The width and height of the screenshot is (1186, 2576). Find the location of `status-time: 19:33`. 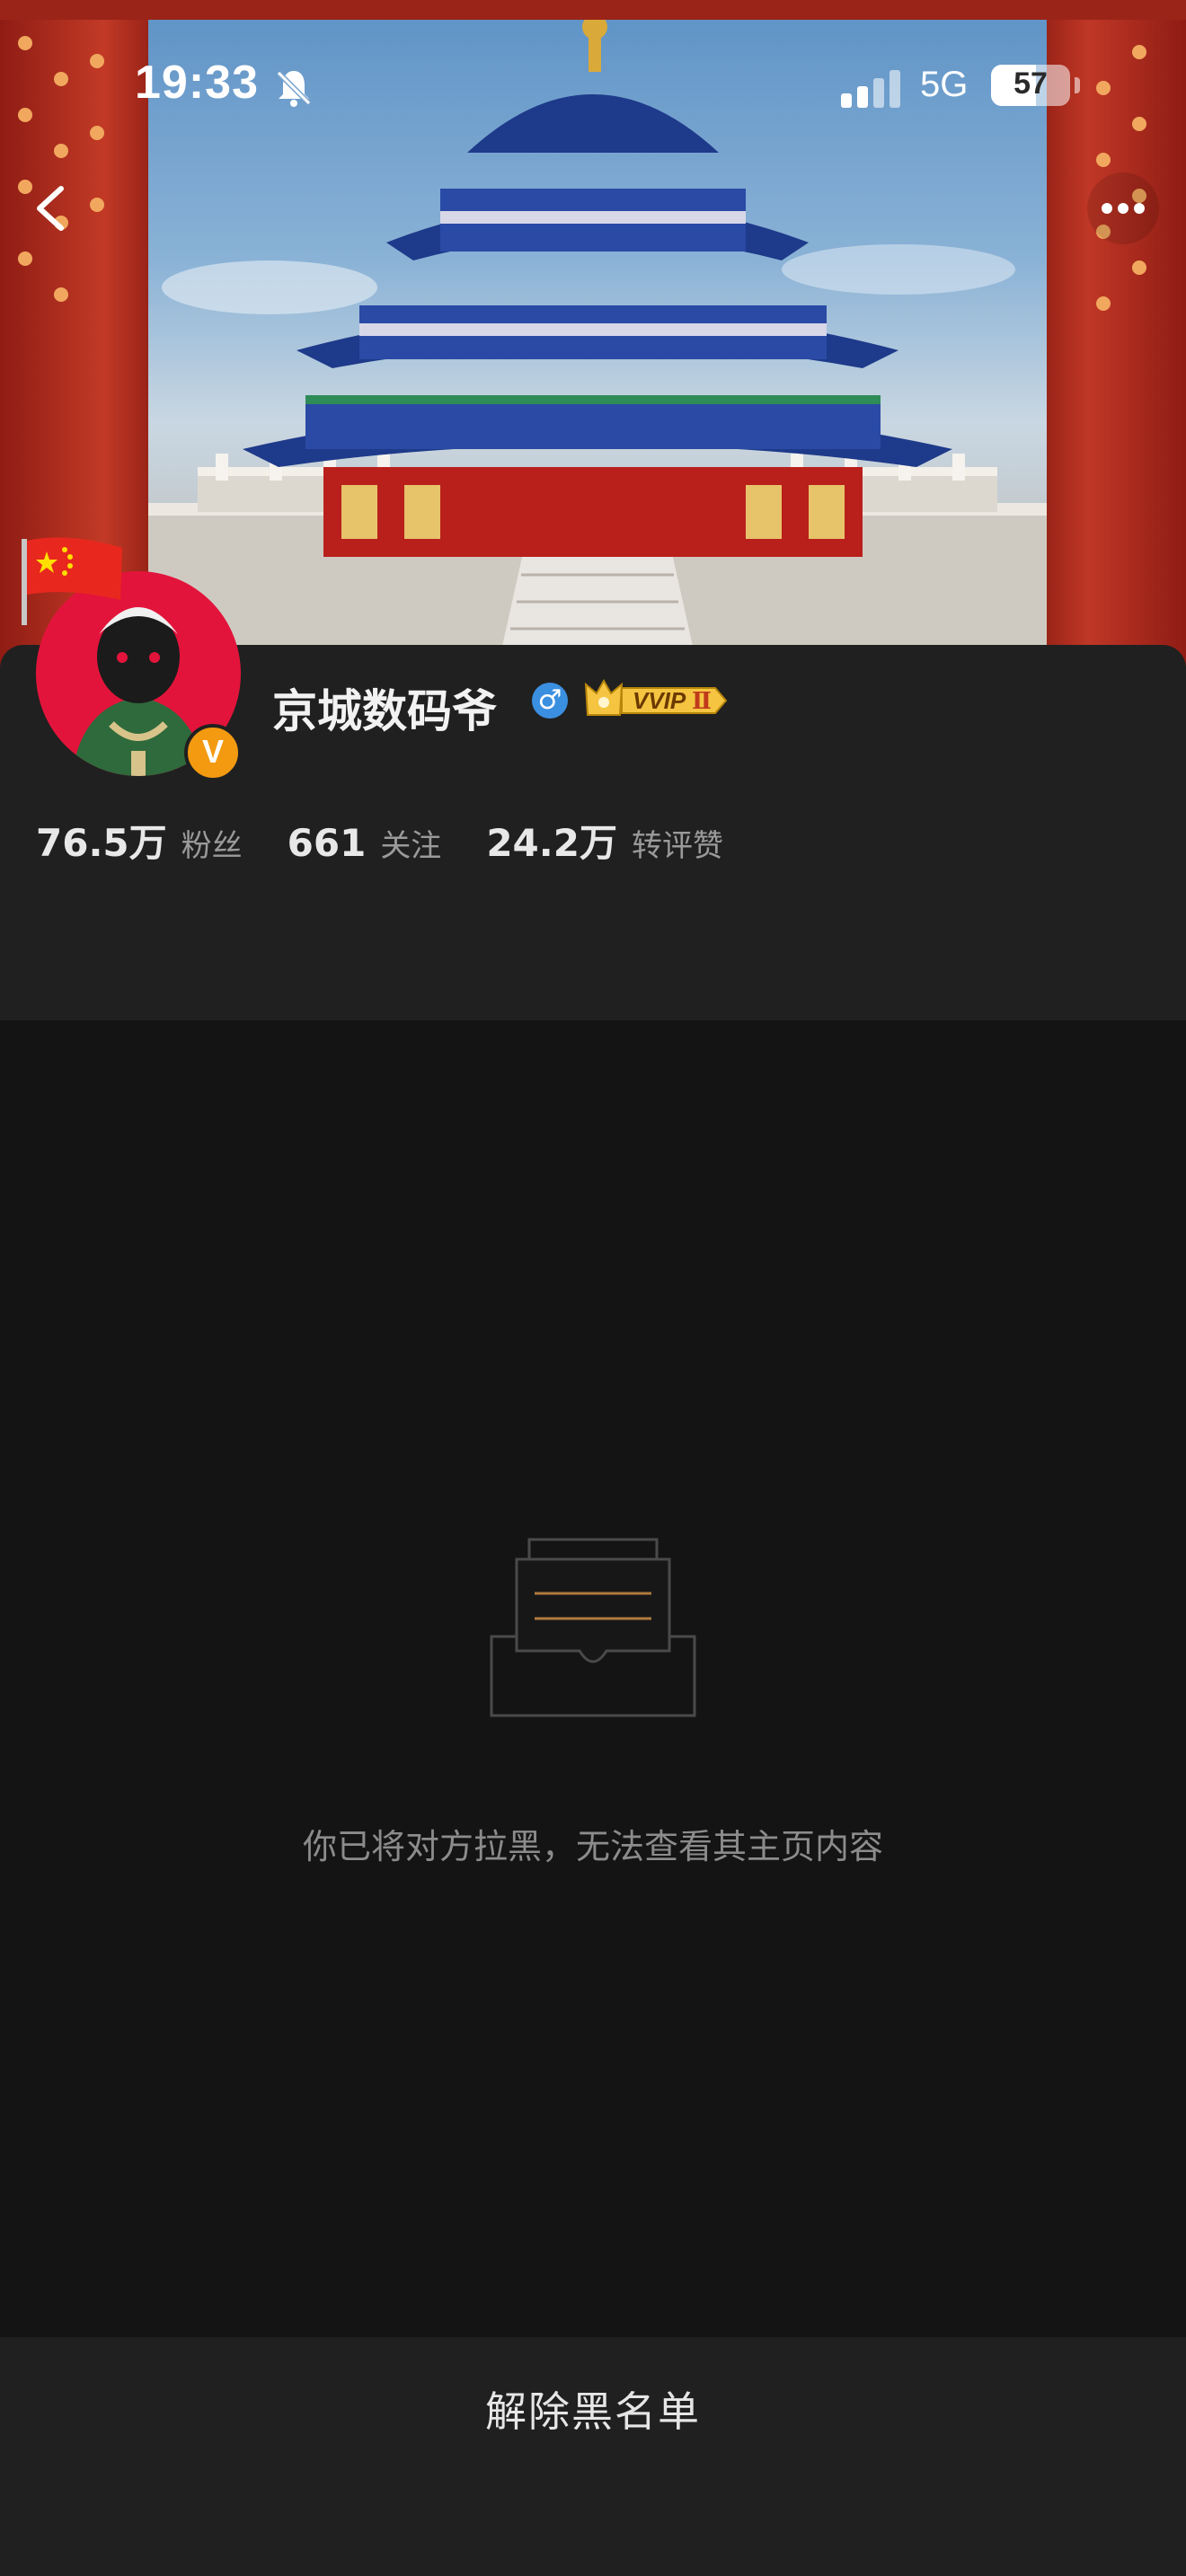

status-time: 19:33 is located at coordinates (197, 83).